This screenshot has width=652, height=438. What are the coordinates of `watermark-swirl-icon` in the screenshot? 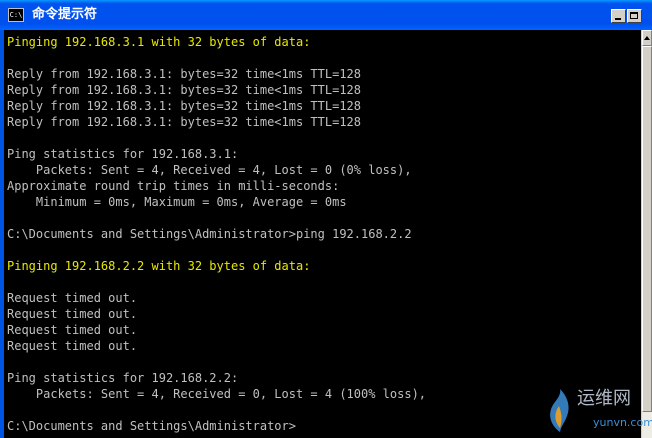 It's located at (559, 410).